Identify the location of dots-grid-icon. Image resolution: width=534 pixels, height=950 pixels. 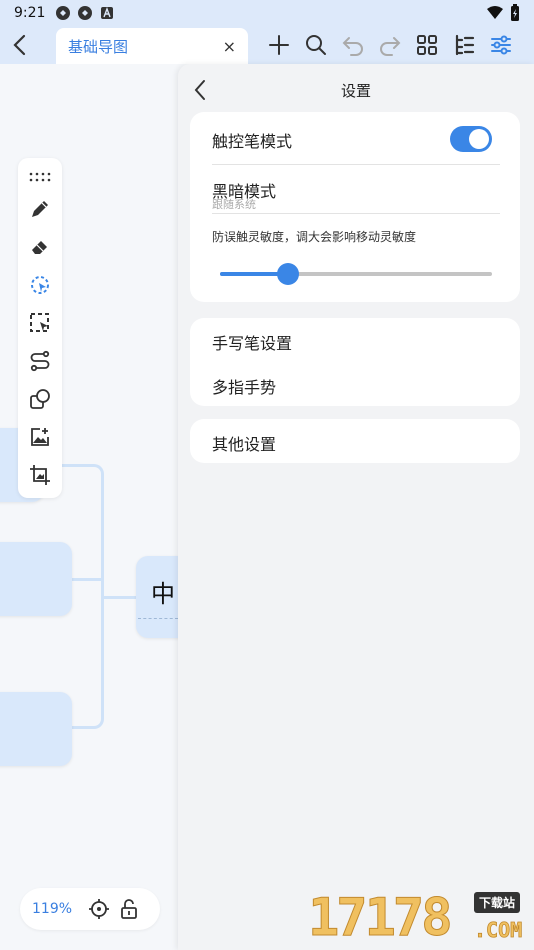
(40, 177).